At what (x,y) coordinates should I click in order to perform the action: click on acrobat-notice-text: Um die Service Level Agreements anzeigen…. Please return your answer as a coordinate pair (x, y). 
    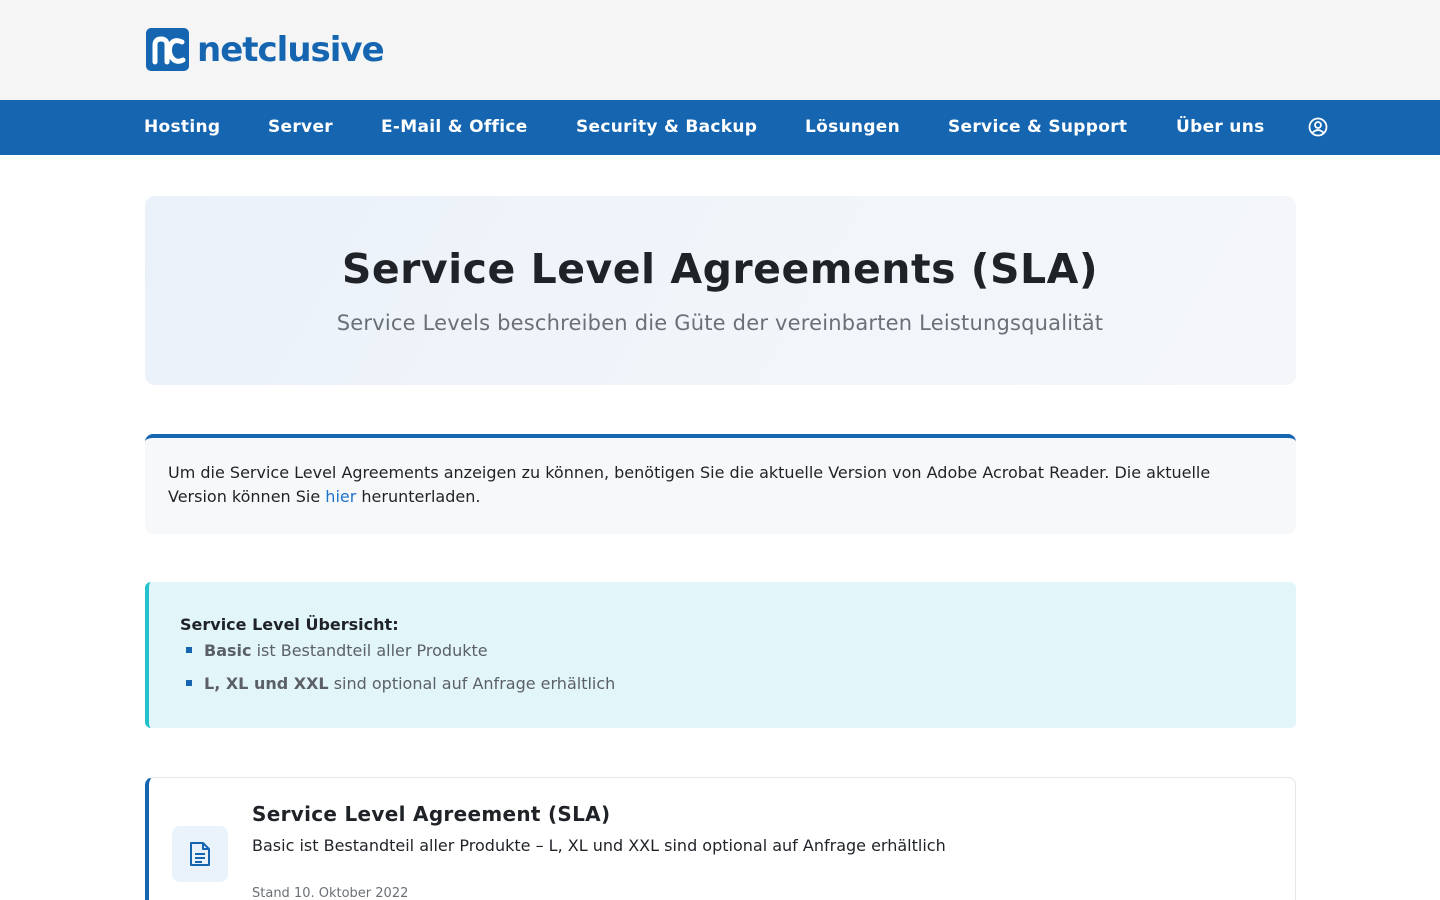
    Looking at the image, I should click on (708, 485).